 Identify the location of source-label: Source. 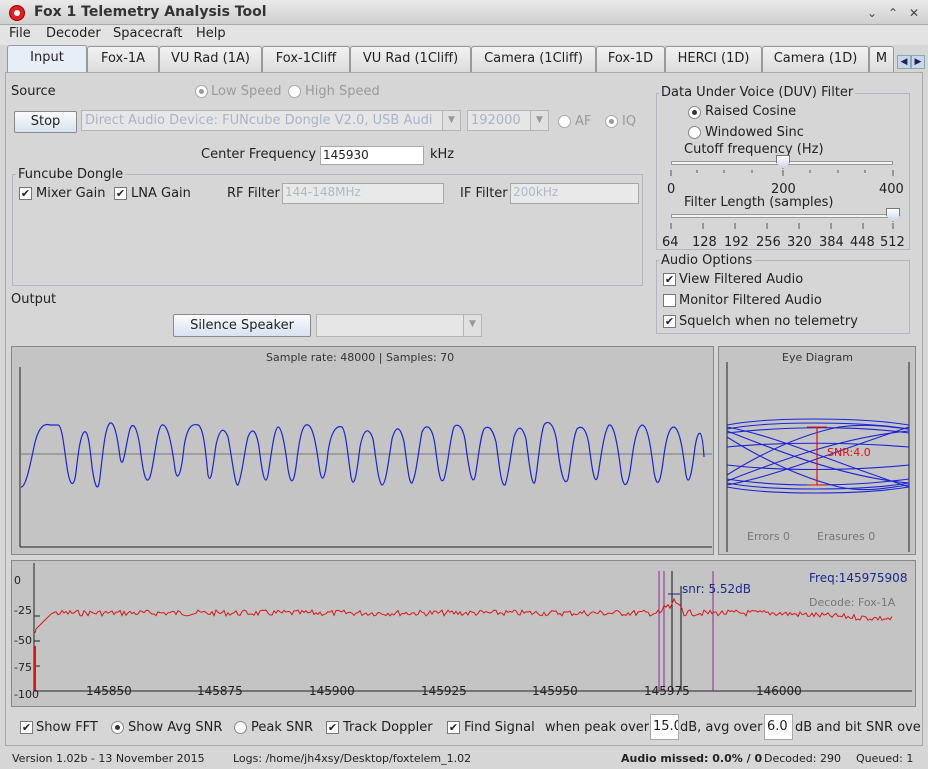
(33, 91).